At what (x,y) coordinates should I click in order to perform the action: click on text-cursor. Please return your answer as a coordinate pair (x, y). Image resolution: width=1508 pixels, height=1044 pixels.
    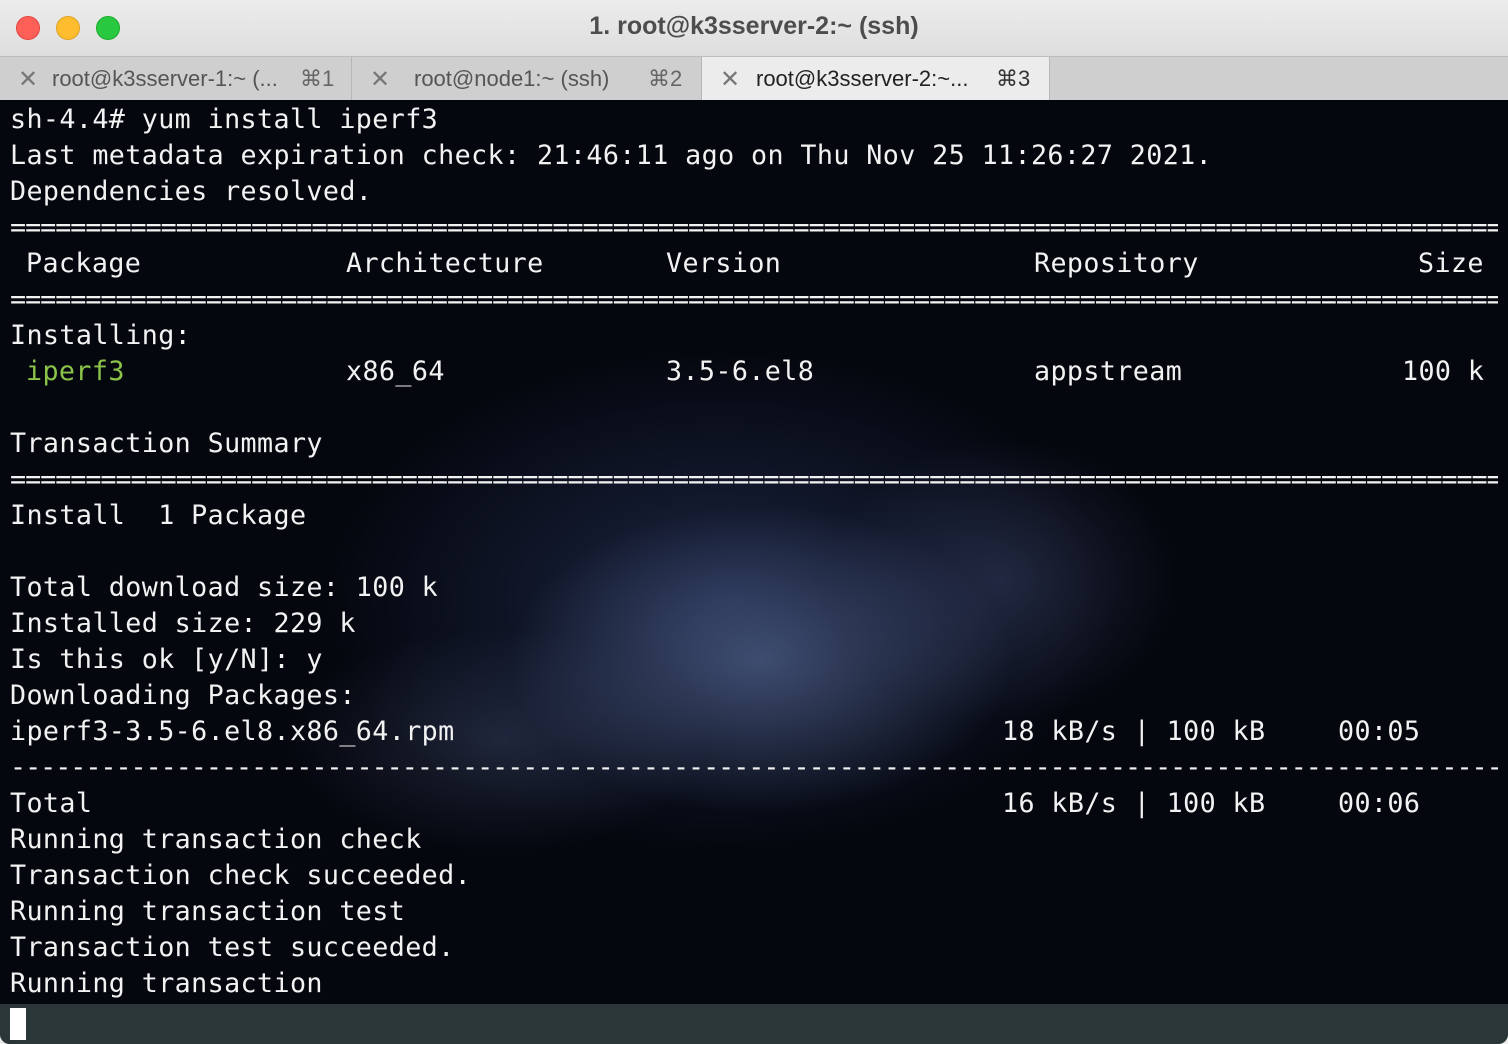
    Looking at the image, I should click on (18, 1024).